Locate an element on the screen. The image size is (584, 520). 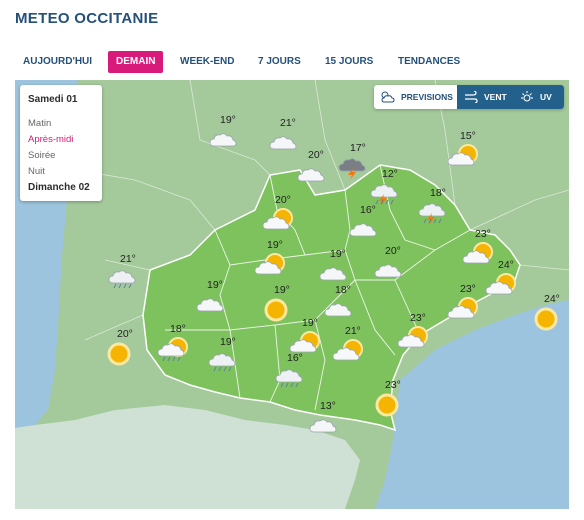
day-label-saturday: Samedi 01 is located at coordinates (52, 99).